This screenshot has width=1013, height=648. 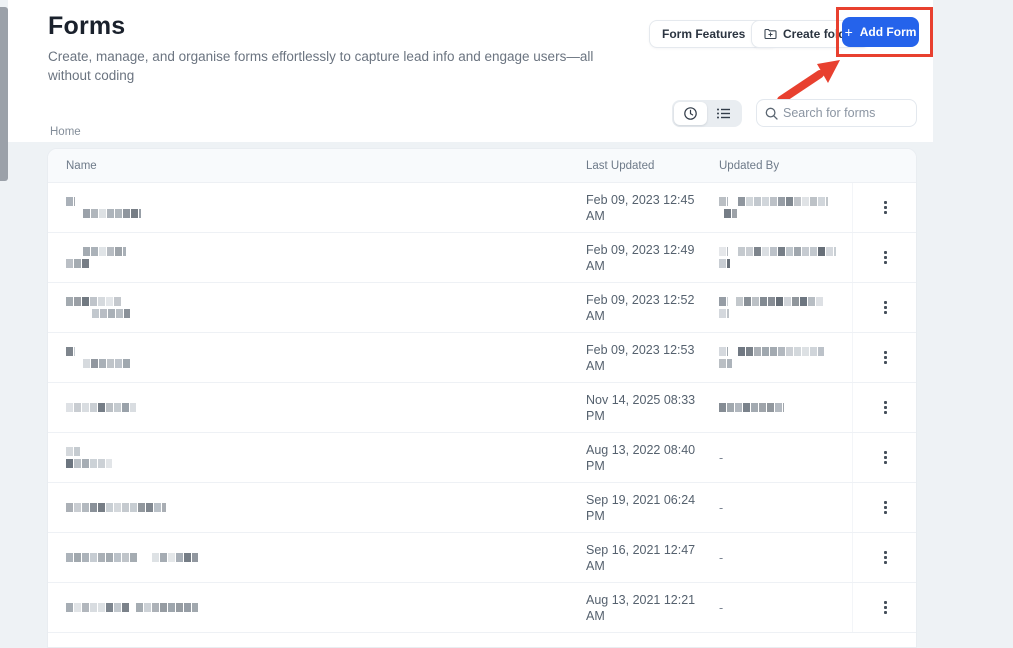 I want to click on page-title: Forms, so click(x=87, y=26).